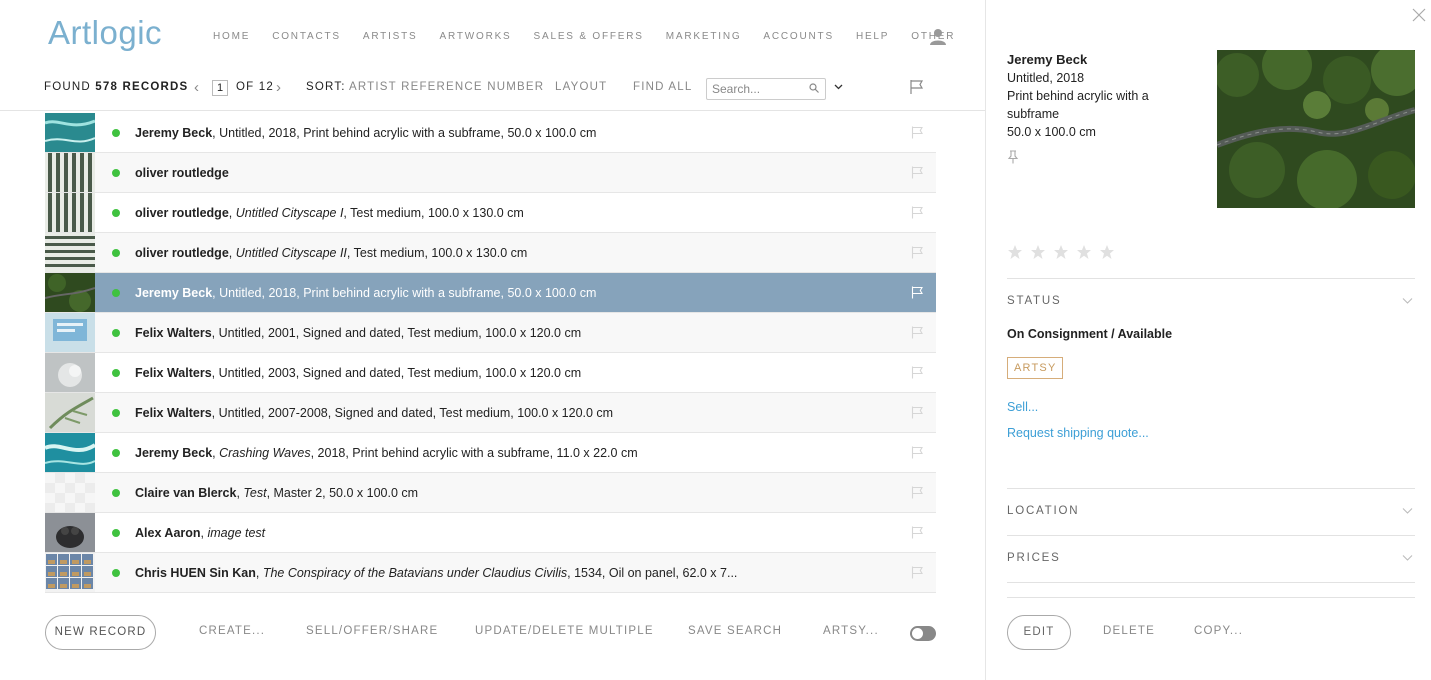 The width and height of the screenshot is (1431, 680). What do you see at coordinates (476, 36) in the screenshot?
I see `nav-artworks: ARTWORKS` at bounding box center [476, 36].